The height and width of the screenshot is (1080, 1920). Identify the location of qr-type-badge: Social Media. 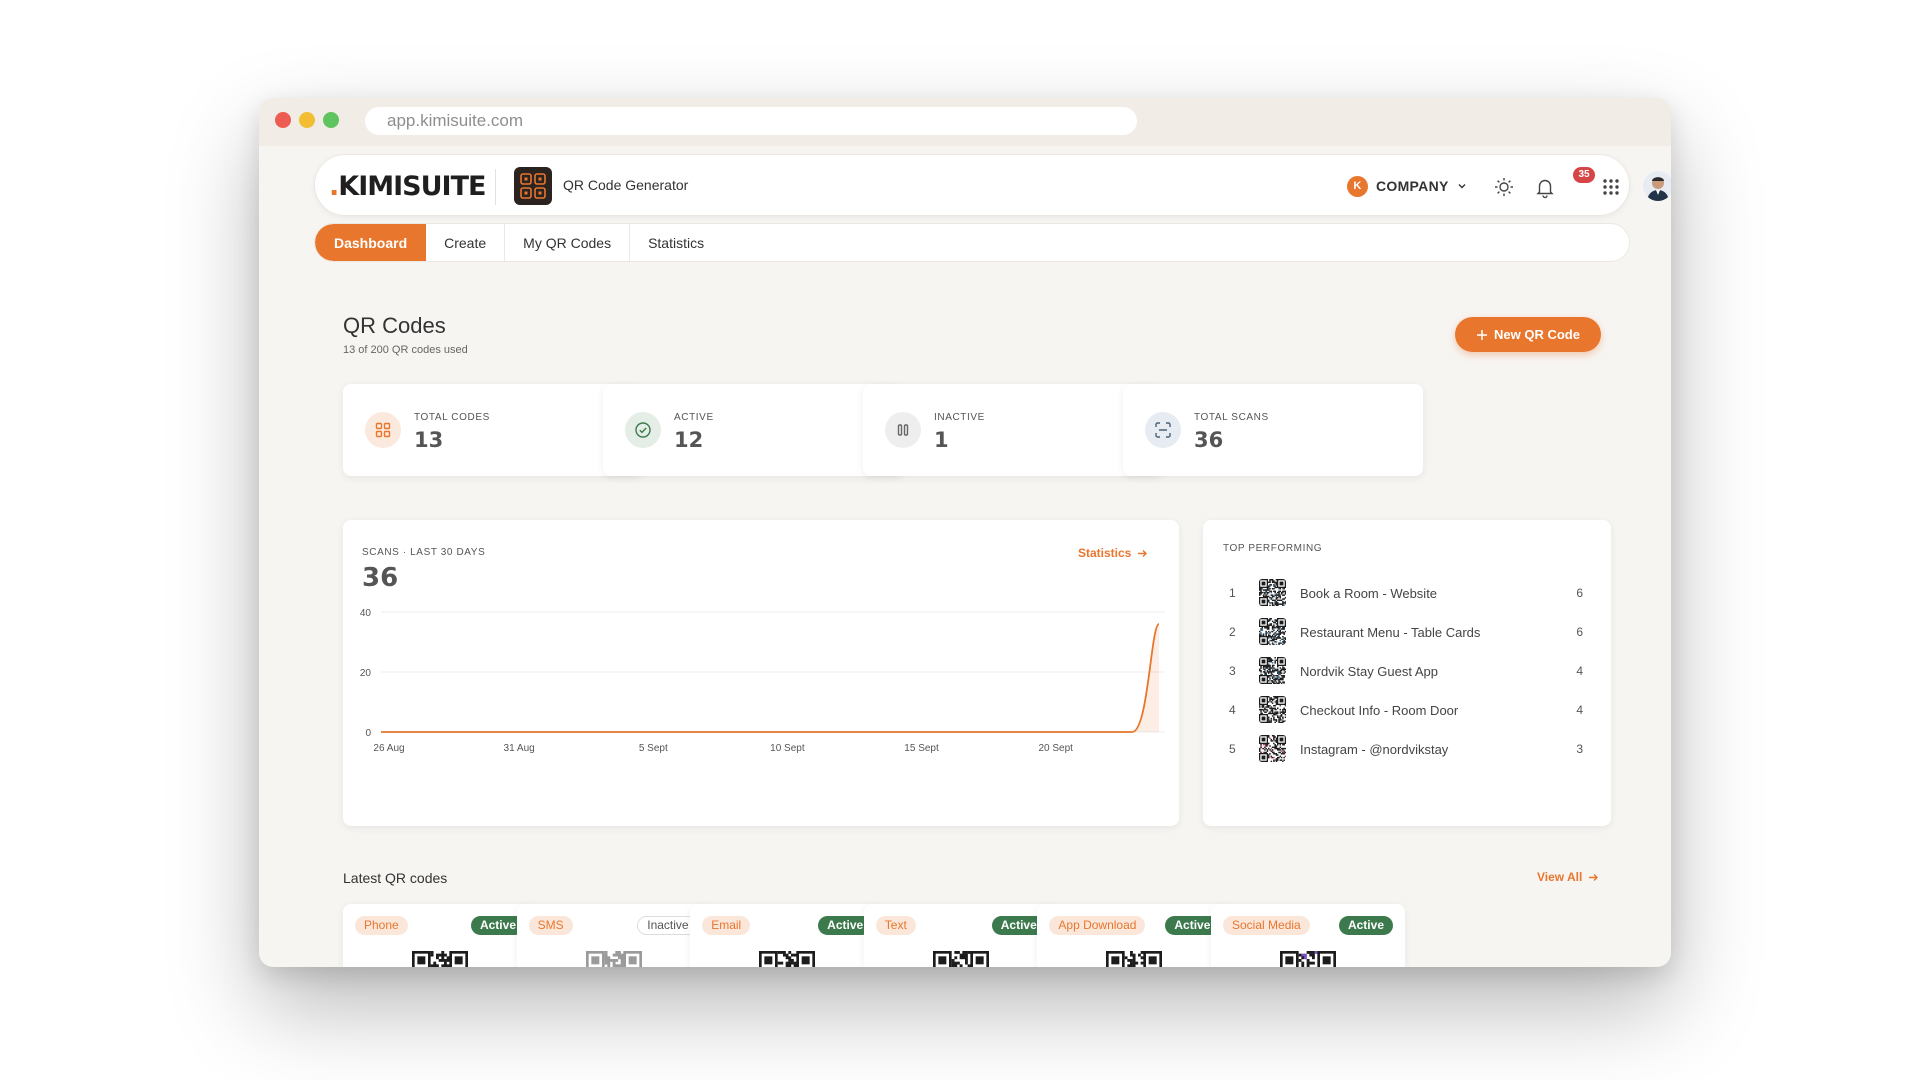
(1266, 925).